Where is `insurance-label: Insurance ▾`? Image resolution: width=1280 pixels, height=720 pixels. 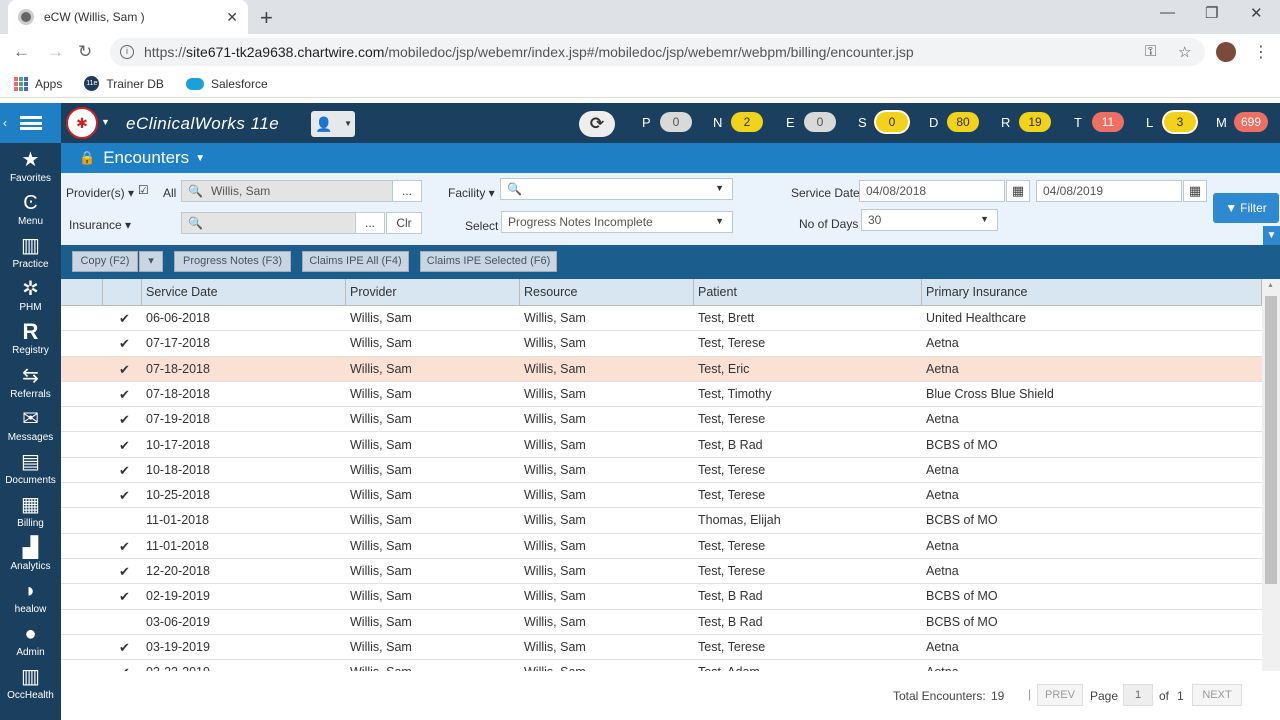 insurance-label: Insurance ▾ is located at coordinates (100, 225).